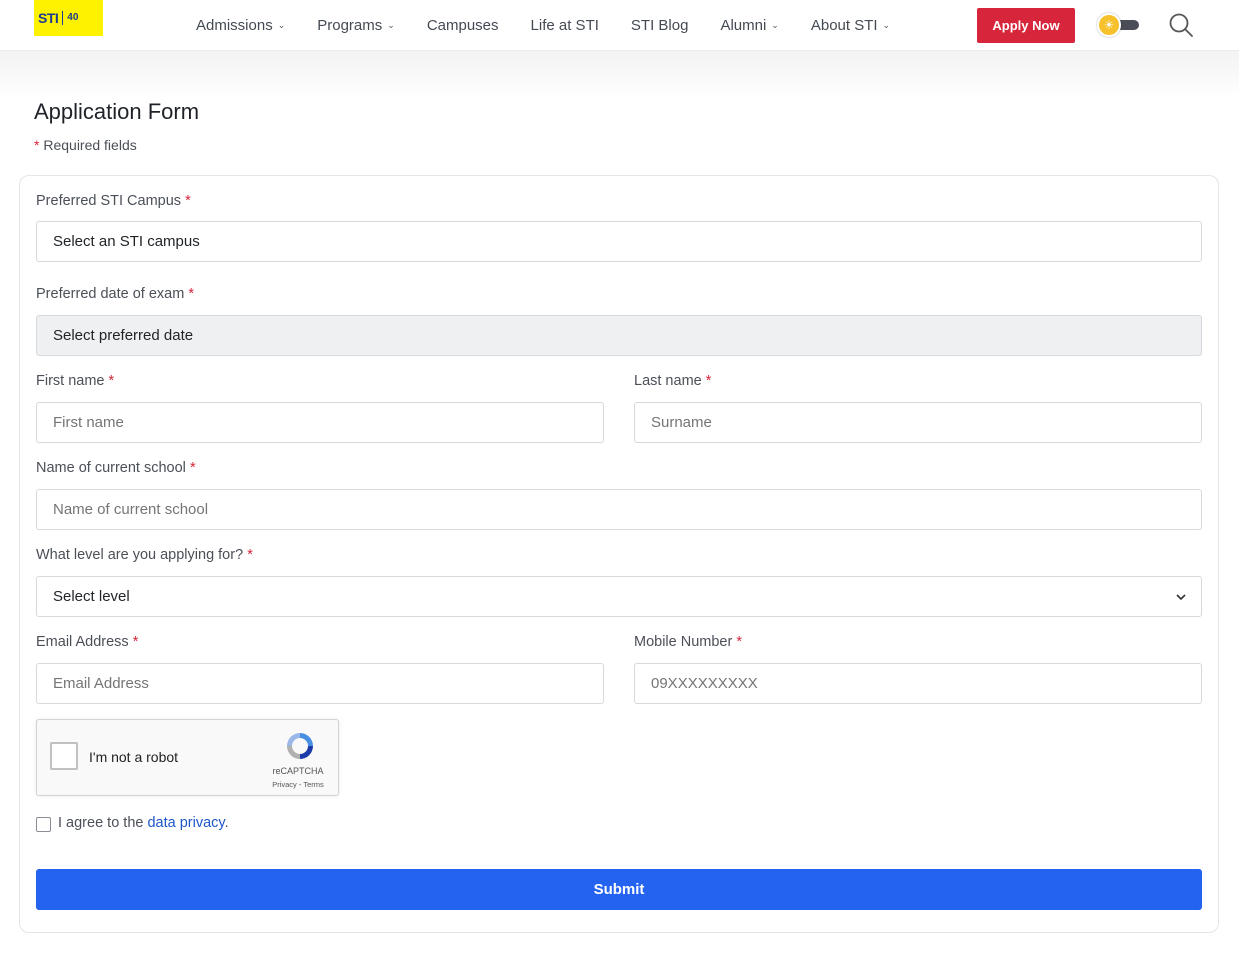 The height and width of the screenshot is (954, 1239). I want to click on nav-label: Alumni, so click(743, 25).